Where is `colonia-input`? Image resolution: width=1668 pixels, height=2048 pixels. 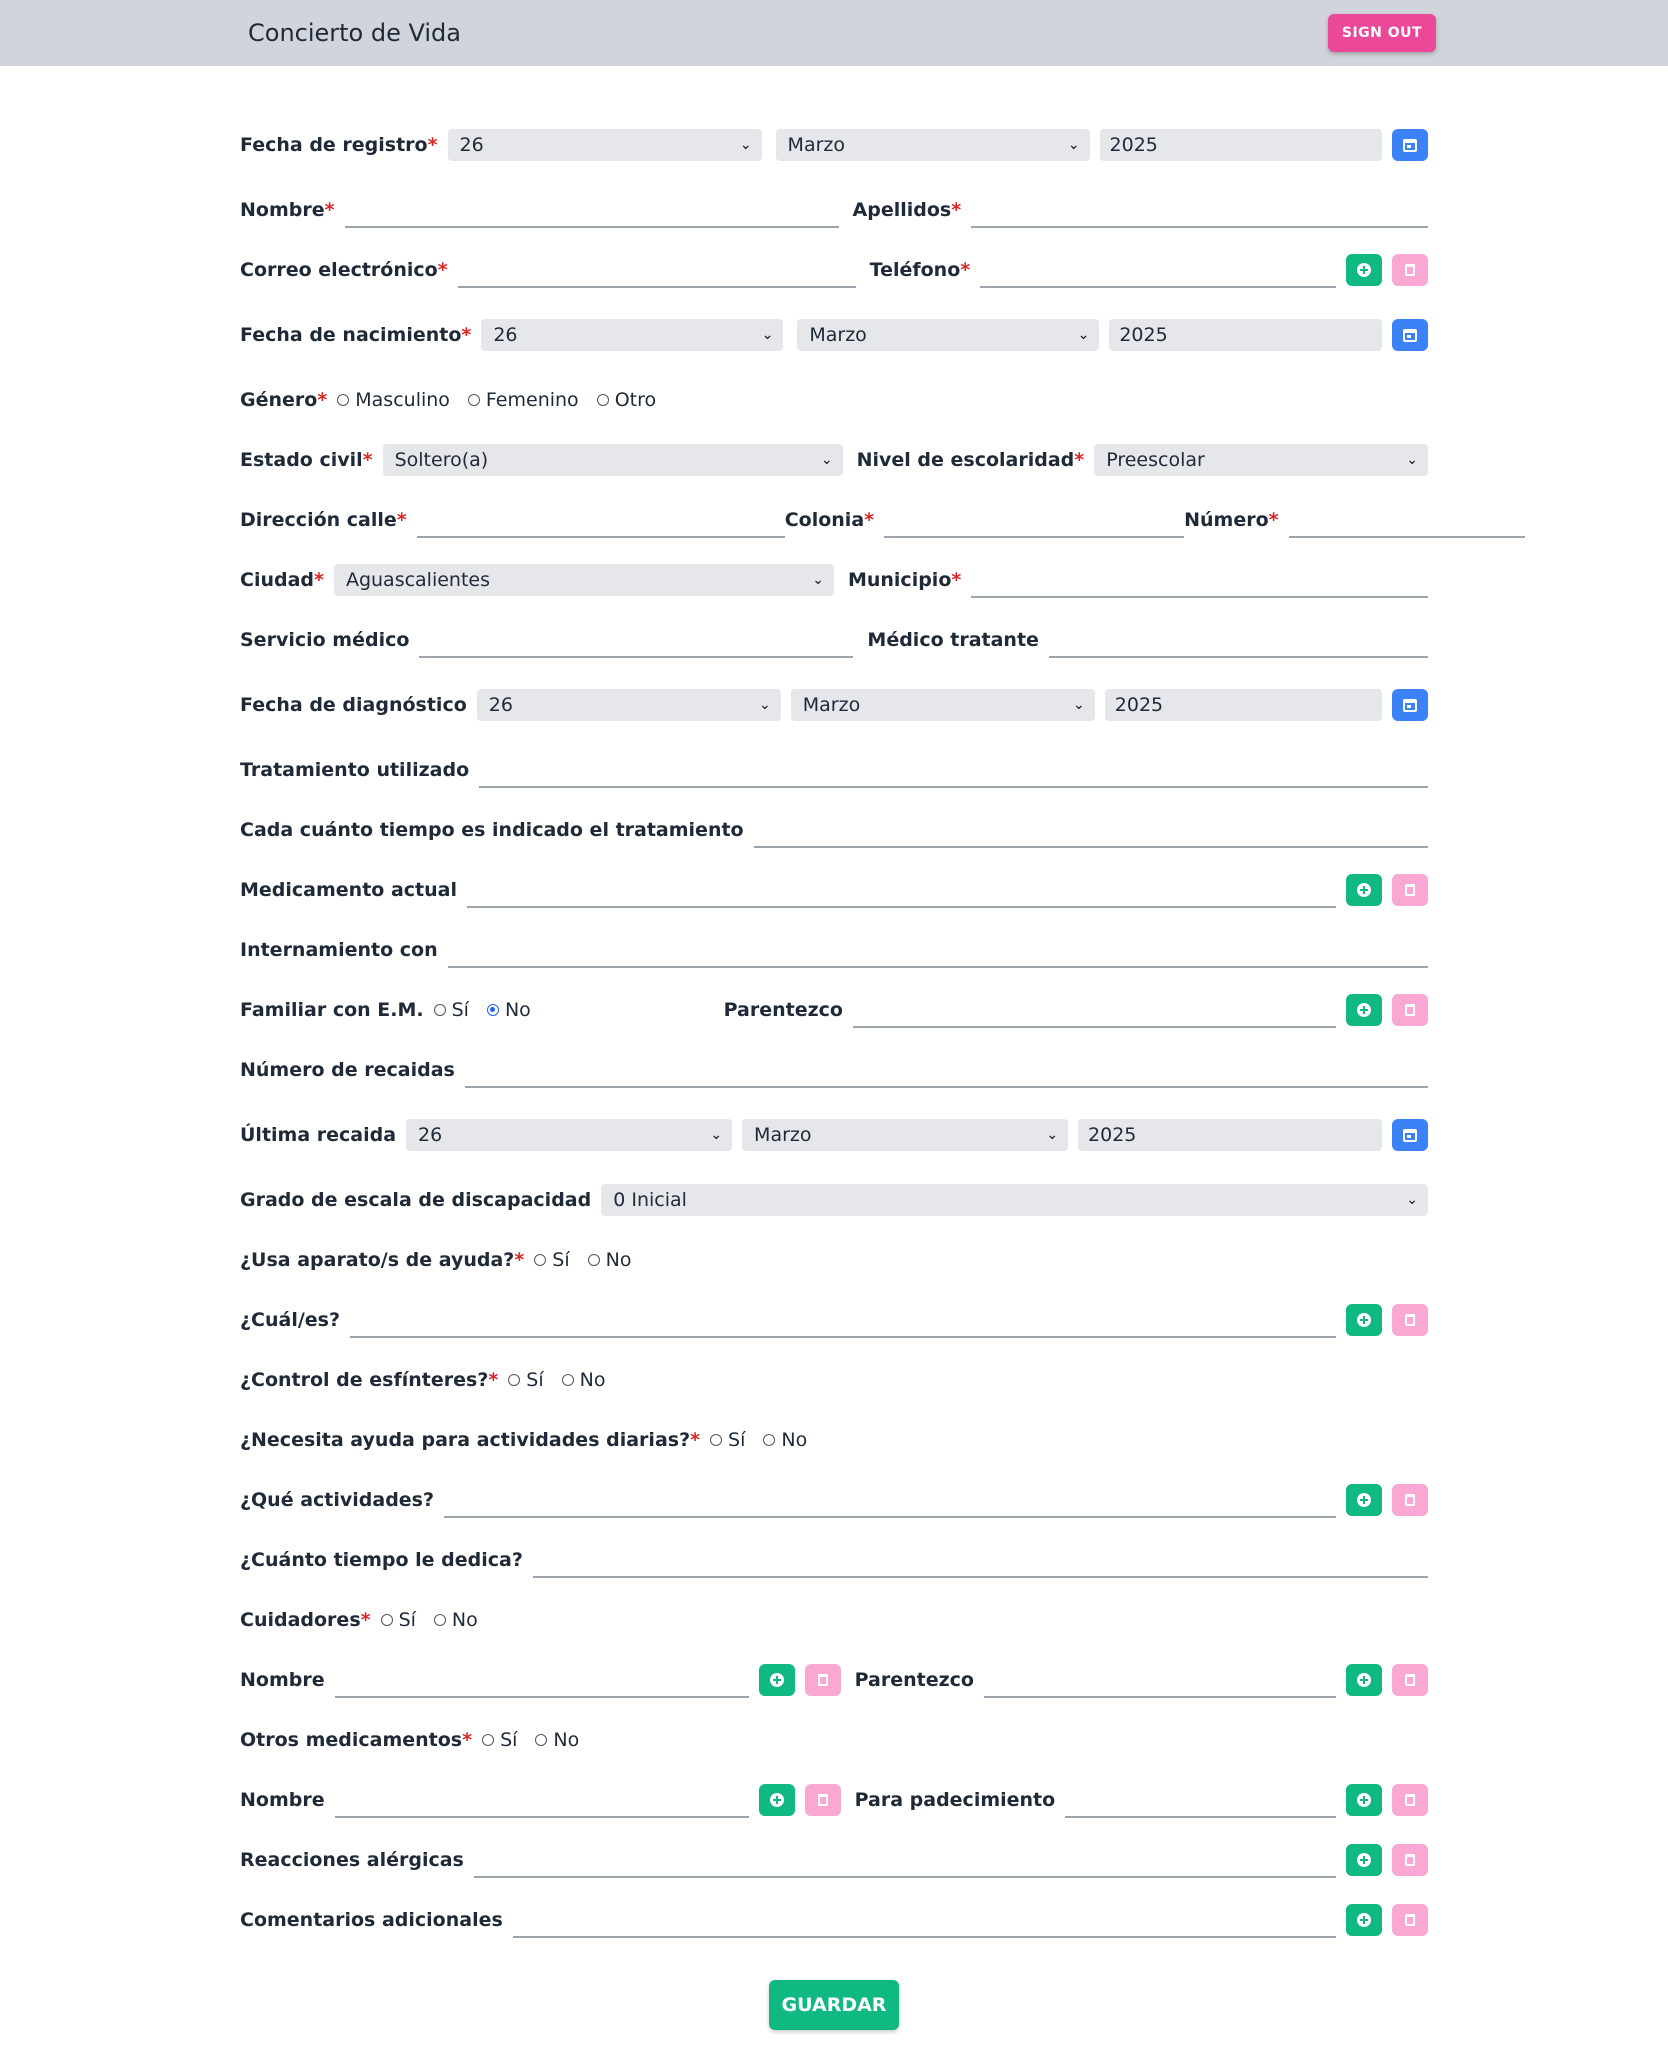 colonia-input is located at coordinates (1034, 520).